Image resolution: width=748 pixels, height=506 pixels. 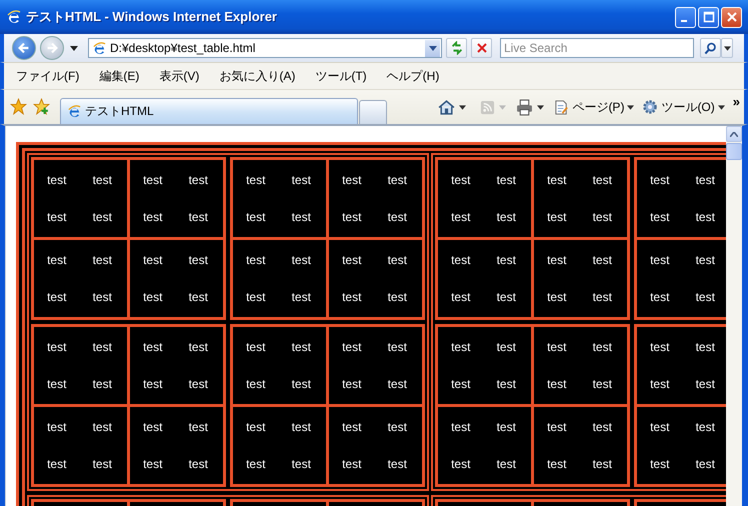 What do you see at coordinates (736, 101) in the screenshot?
I see `more-commands-button: »` at bounding box center [736, 101].